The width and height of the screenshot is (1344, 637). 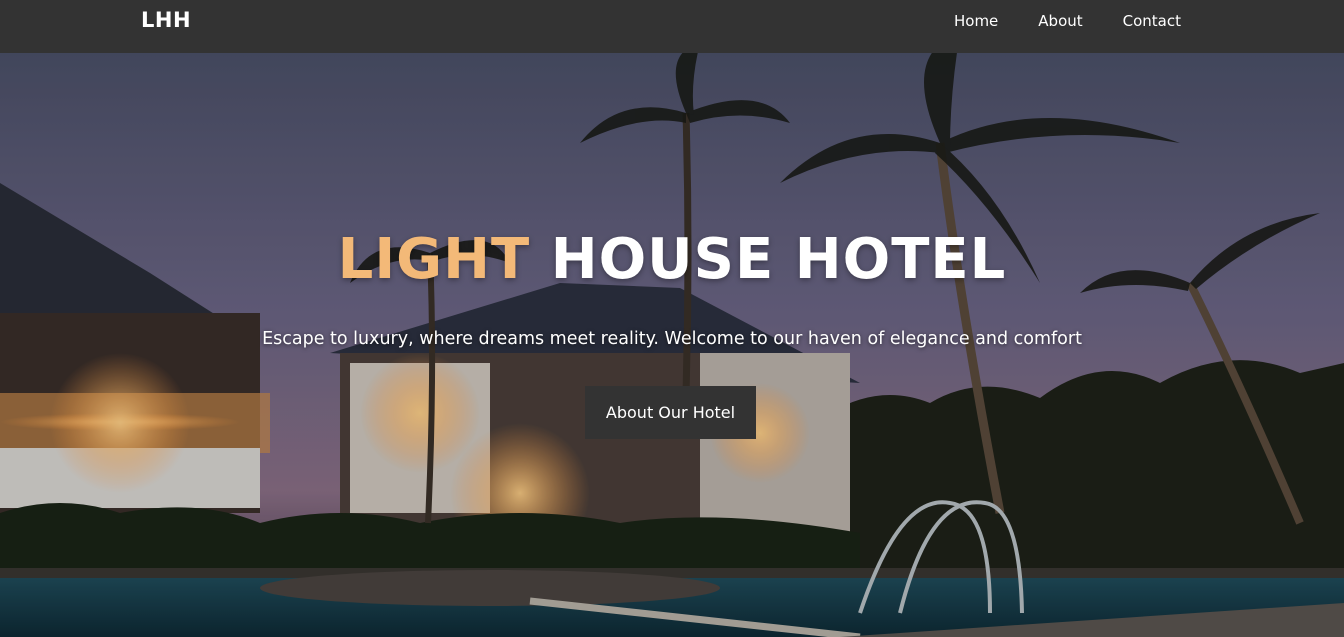 I want to click on hero-title: LIGHT HOUSE HOTEL, so click(x=672, y=259).